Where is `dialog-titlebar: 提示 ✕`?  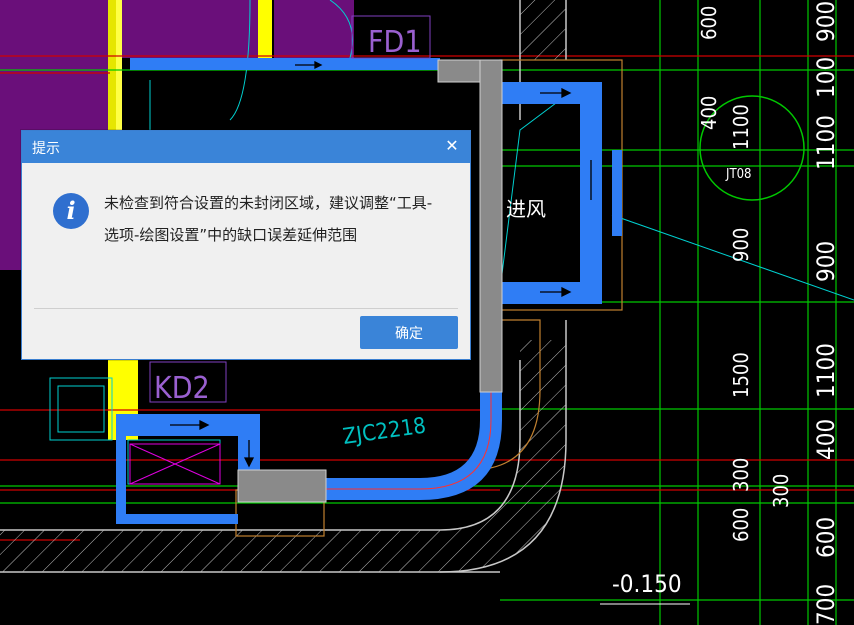
dialog-titlebar: 提示 ✕ is located at coordinates (246, 147).